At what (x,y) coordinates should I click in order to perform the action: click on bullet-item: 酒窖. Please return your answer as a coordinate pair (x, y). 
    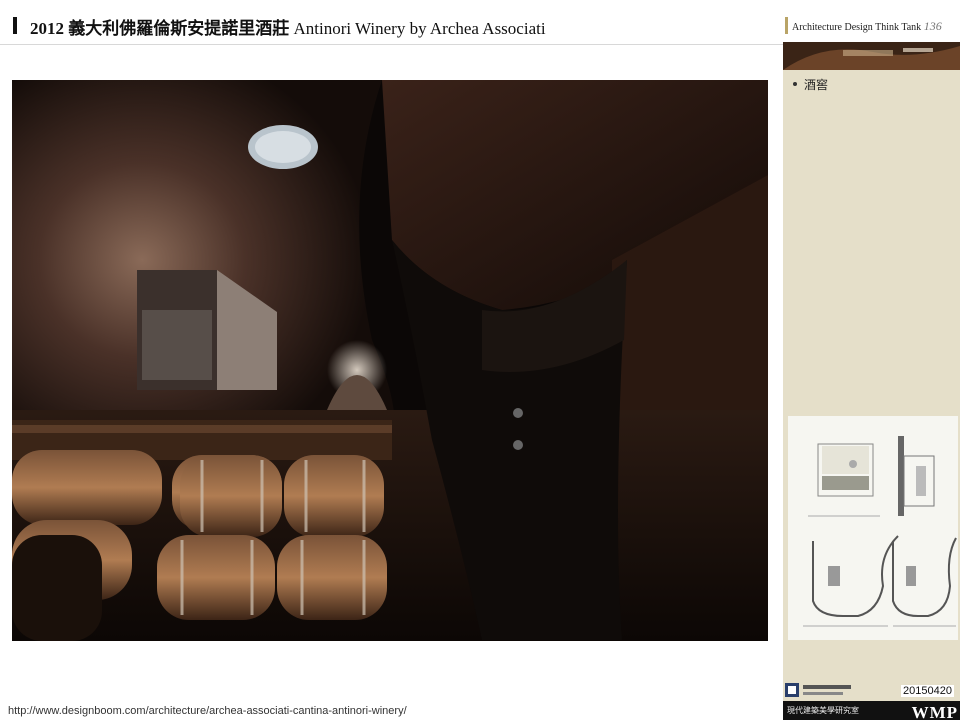
    Looking at the image, I should click on (810, 84).